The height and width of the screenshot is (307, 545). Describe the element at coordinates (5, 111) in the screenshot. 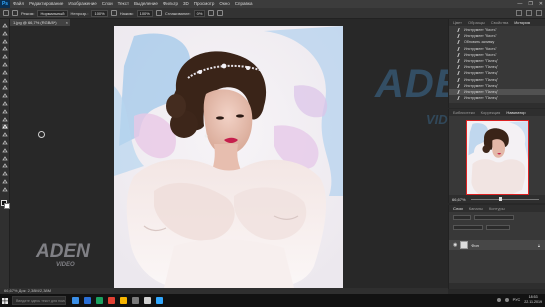

I see `eraser-tool-icon` at that location.